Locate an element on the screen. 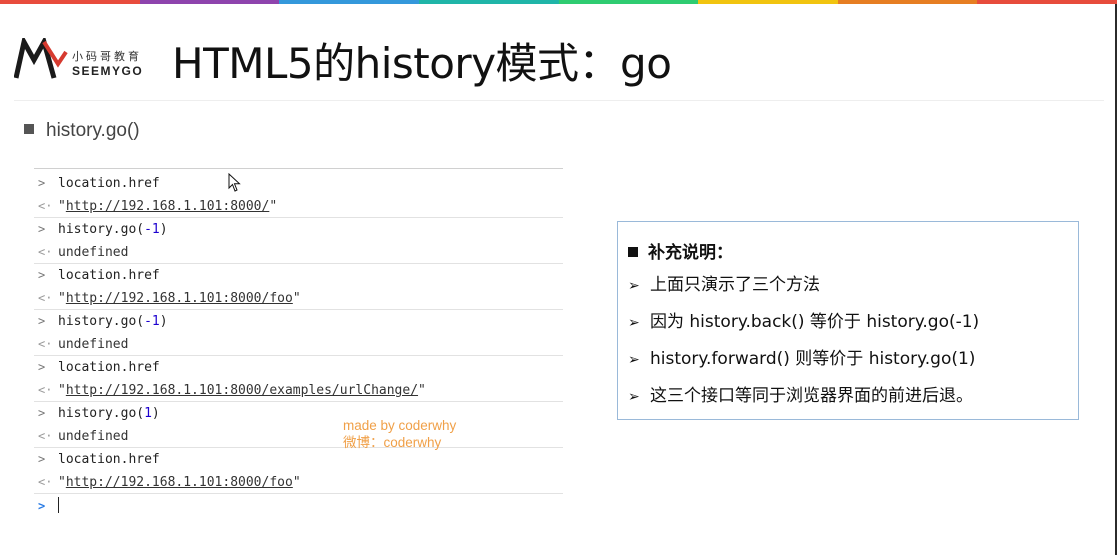  section-heading-label: history.go() is located at coordinates (93, 130).